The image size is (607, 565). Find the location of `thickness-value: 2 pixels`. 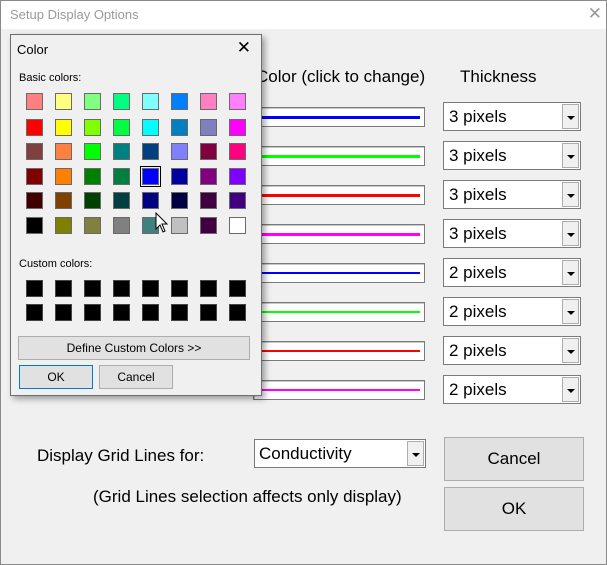

thickness-value: 2 pixels is located at coordinates (478, 350).